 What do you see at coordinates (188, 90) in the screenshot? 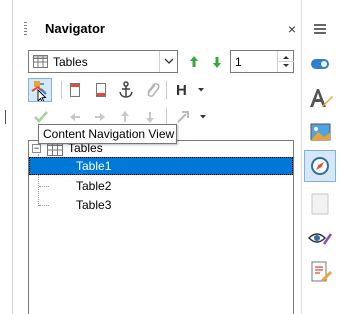
I see `heading-levels-button: H` at bounding box center [188, 90].